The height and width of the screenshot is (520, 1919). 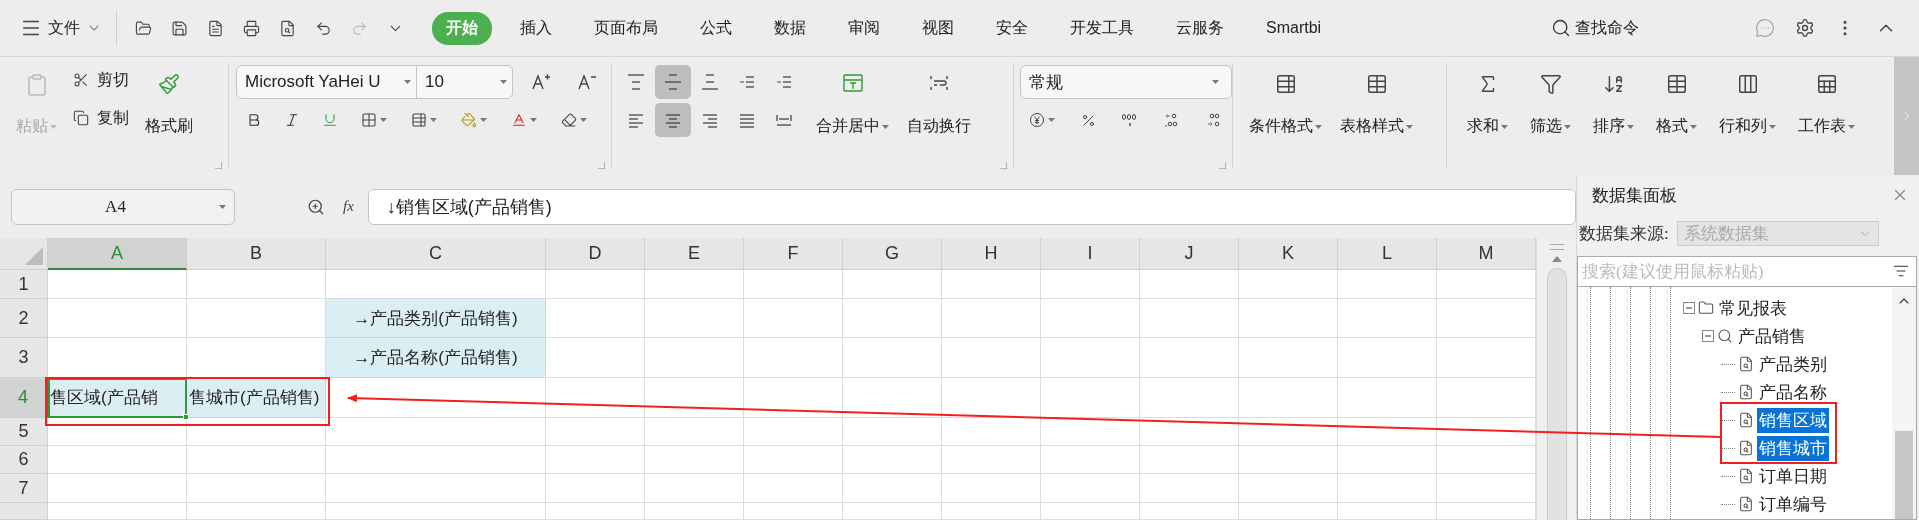 I want to click on style-button: 表格样式, so click(x=1376, y=103).